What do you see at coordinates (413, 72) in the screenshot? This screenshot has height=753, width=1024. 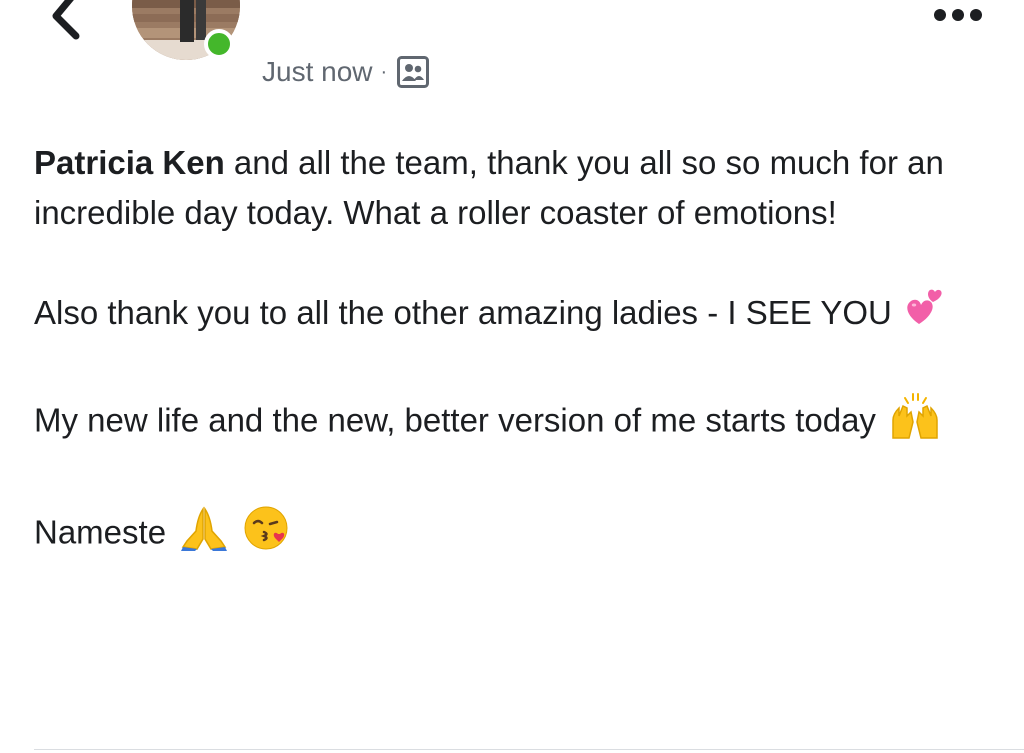 I see `friends-icon` at bounding box center [413, 72].